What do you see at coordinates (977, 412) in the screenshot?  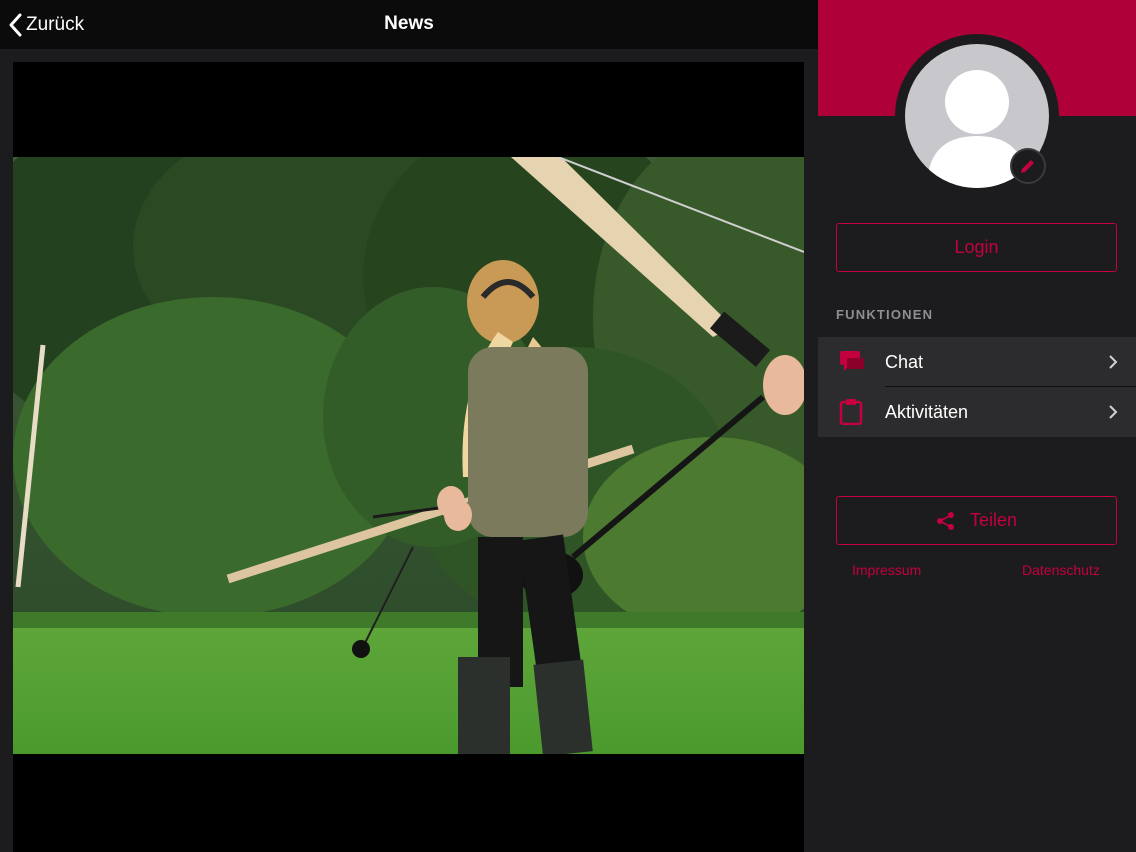 I see `sidebar-item-aktivitaeten: Aktivitäten` at bounding box center [977, 412].